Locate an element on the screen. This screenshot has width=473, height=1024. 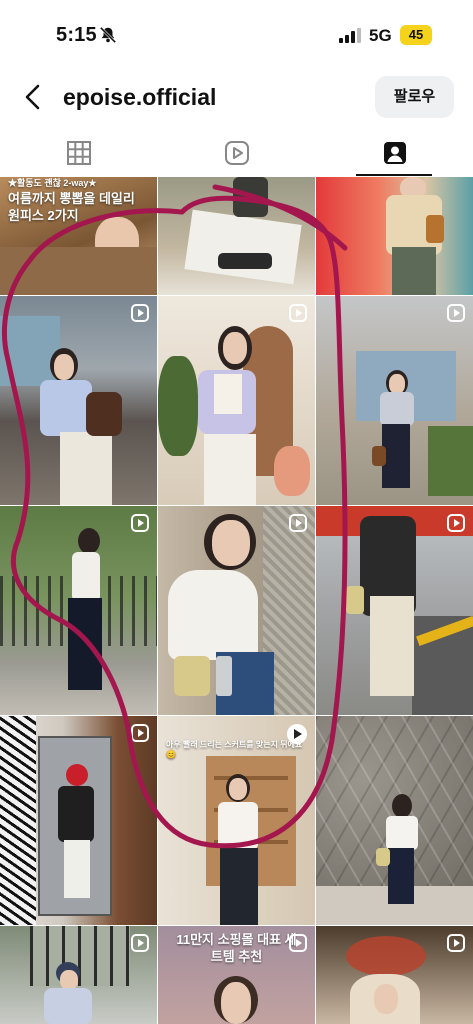
profile-username: epoise.official is located at coordinates (140, 97).